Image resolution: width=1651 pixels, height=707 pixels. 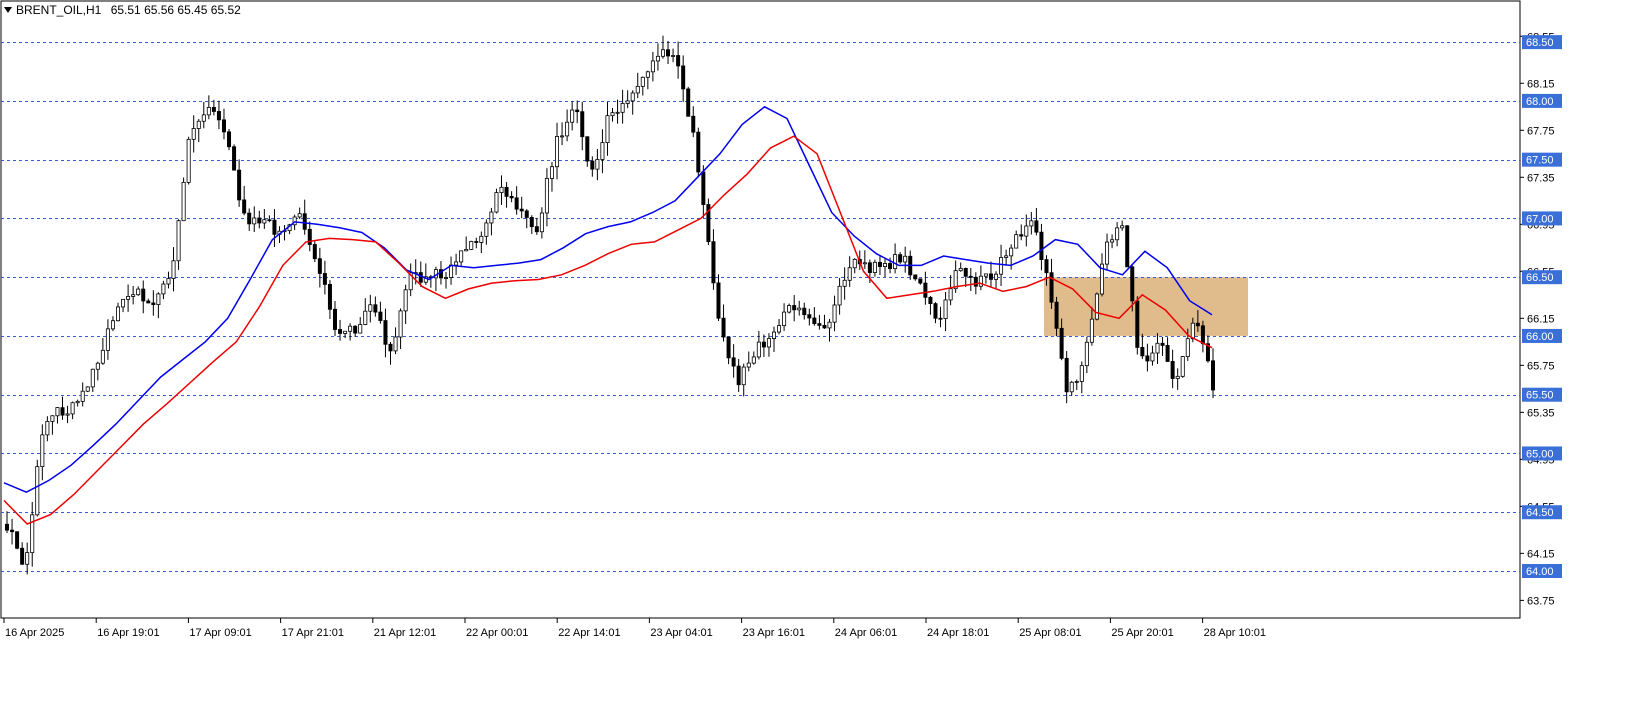 What do you see at coordinates (1142, 633) in the screenshot?
I see `x-tick-label: 25 Apr 20:01` at bounding box center [1142, 633].